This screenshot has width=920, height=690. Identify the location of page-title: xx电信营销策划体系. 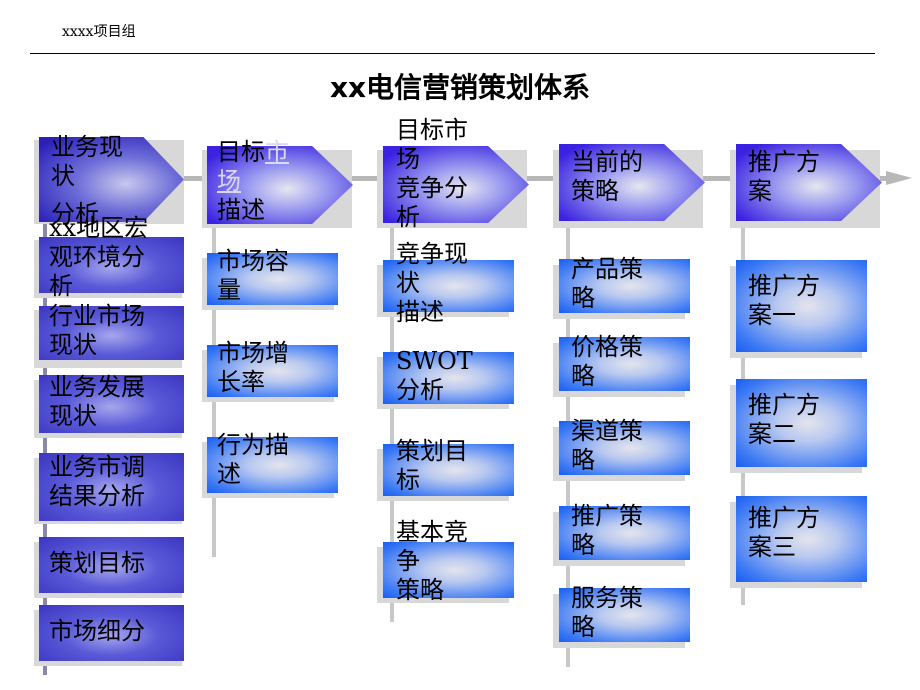
(460, 87).